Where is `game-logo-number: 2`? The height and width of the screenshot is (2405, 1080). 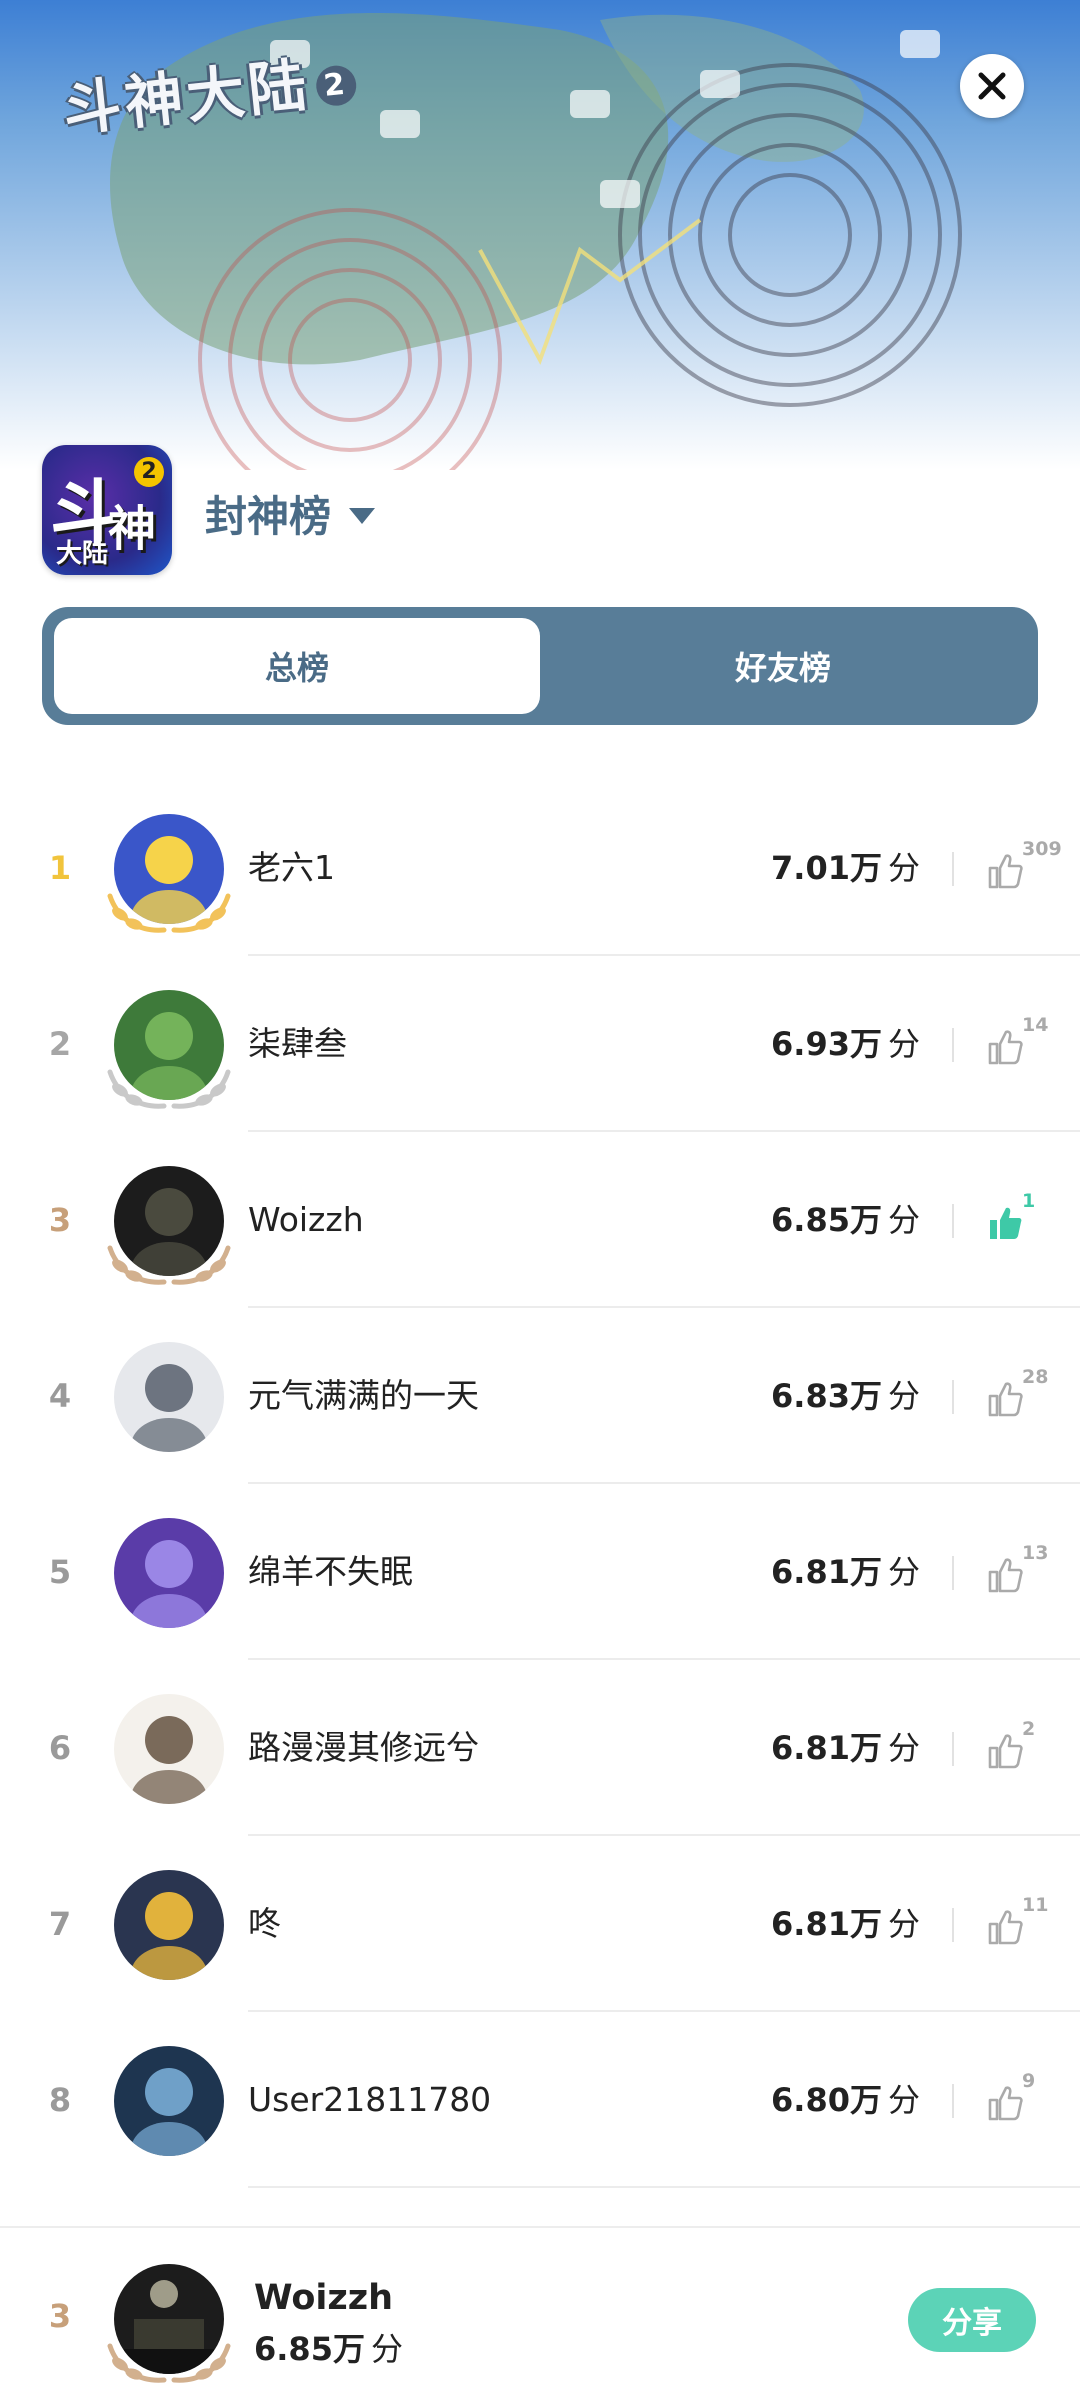
game-logo-number: 2 is located at coordinates (336, 85).